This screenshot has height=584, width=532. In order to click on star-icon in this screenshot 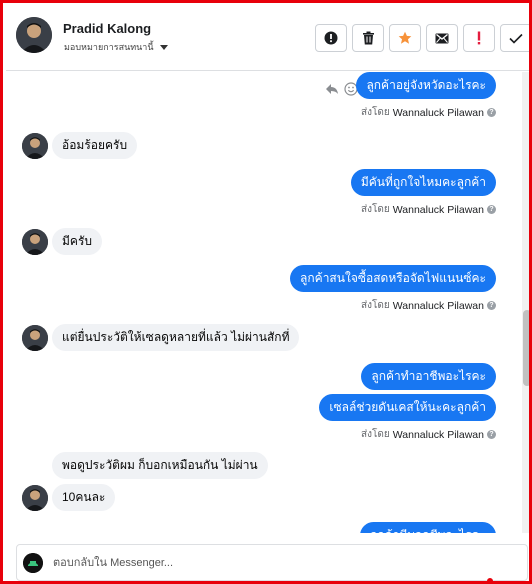, I will do `click(405, 37)`.